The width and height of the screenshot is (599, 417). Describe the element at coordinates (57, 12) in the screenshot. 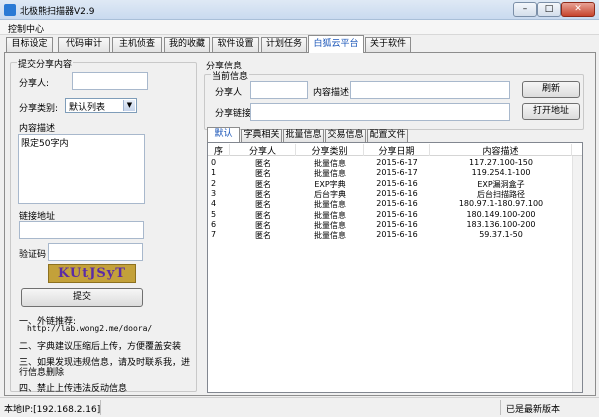

I see `window-title: 北极熊扫描器V2.9` at that location.